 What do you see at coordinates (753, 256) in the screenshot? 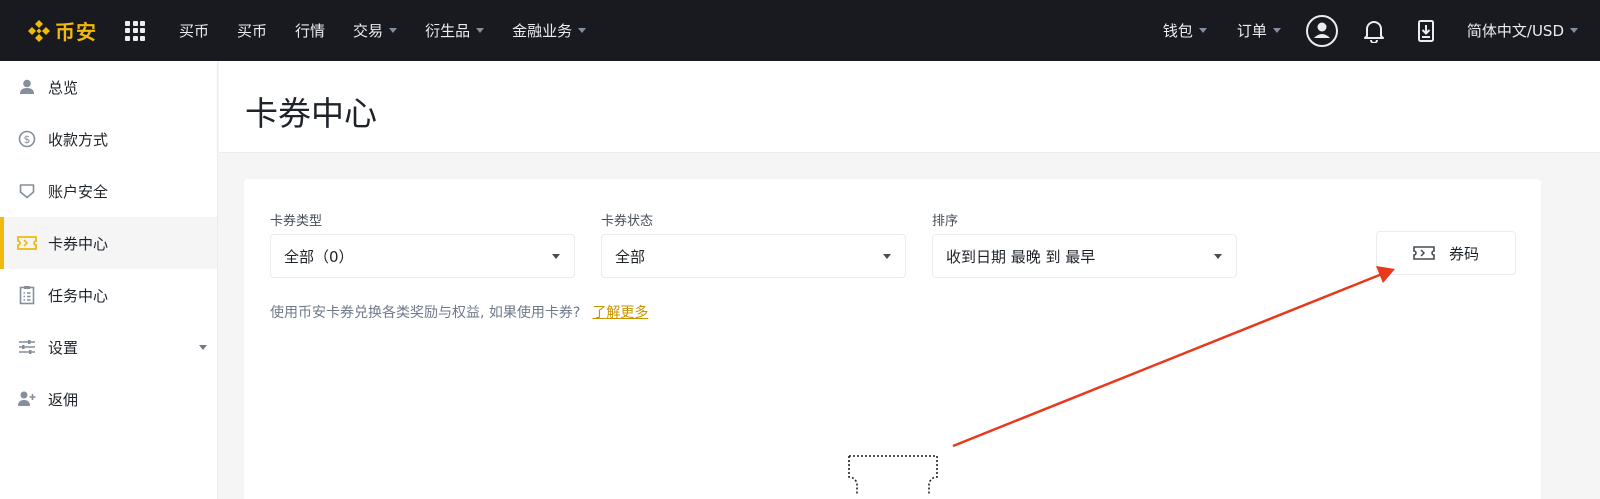
I see `coupon-status-select: 全部` at bounding box center [753, 256].